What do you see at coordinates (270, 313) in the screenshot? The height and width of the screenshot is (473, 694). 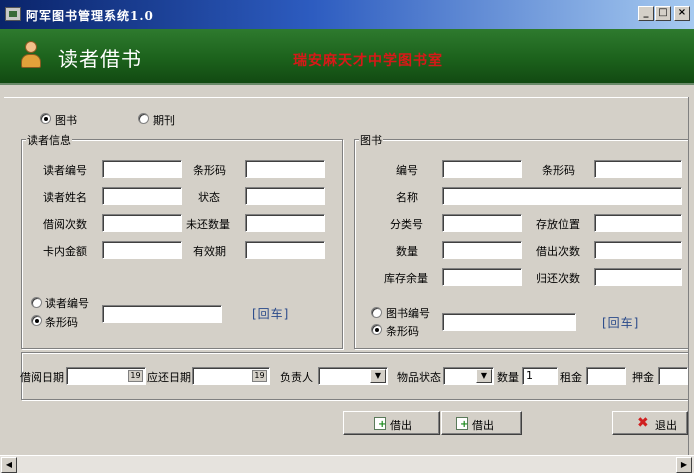 I see `reader-enter-link: [回车]` at bounding box center [270, 313].